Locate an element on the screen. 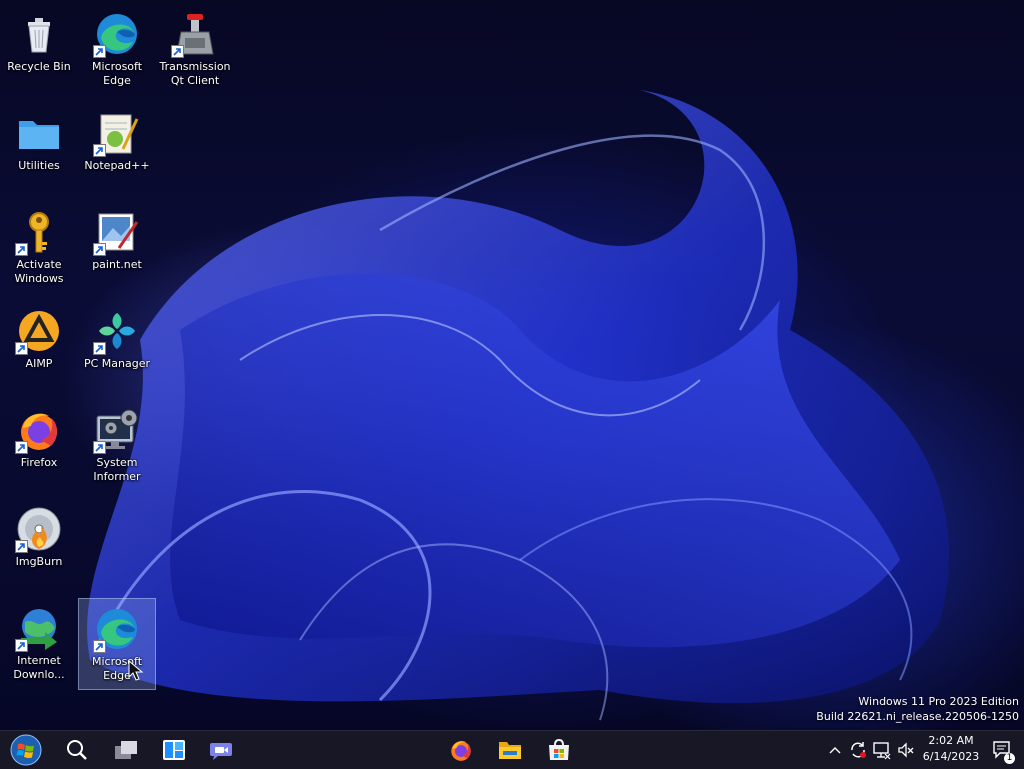  taskbar-file-explorer is located at coordinates (510, 750).